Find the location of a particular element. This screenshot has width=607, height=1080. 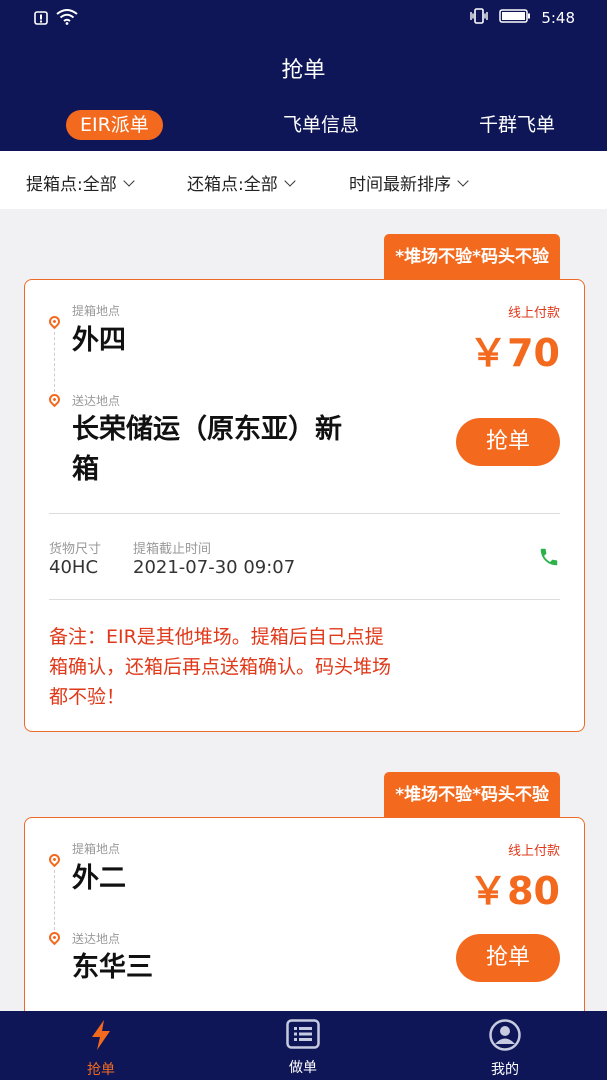

list-icon is located at coordinates (303, 1036).